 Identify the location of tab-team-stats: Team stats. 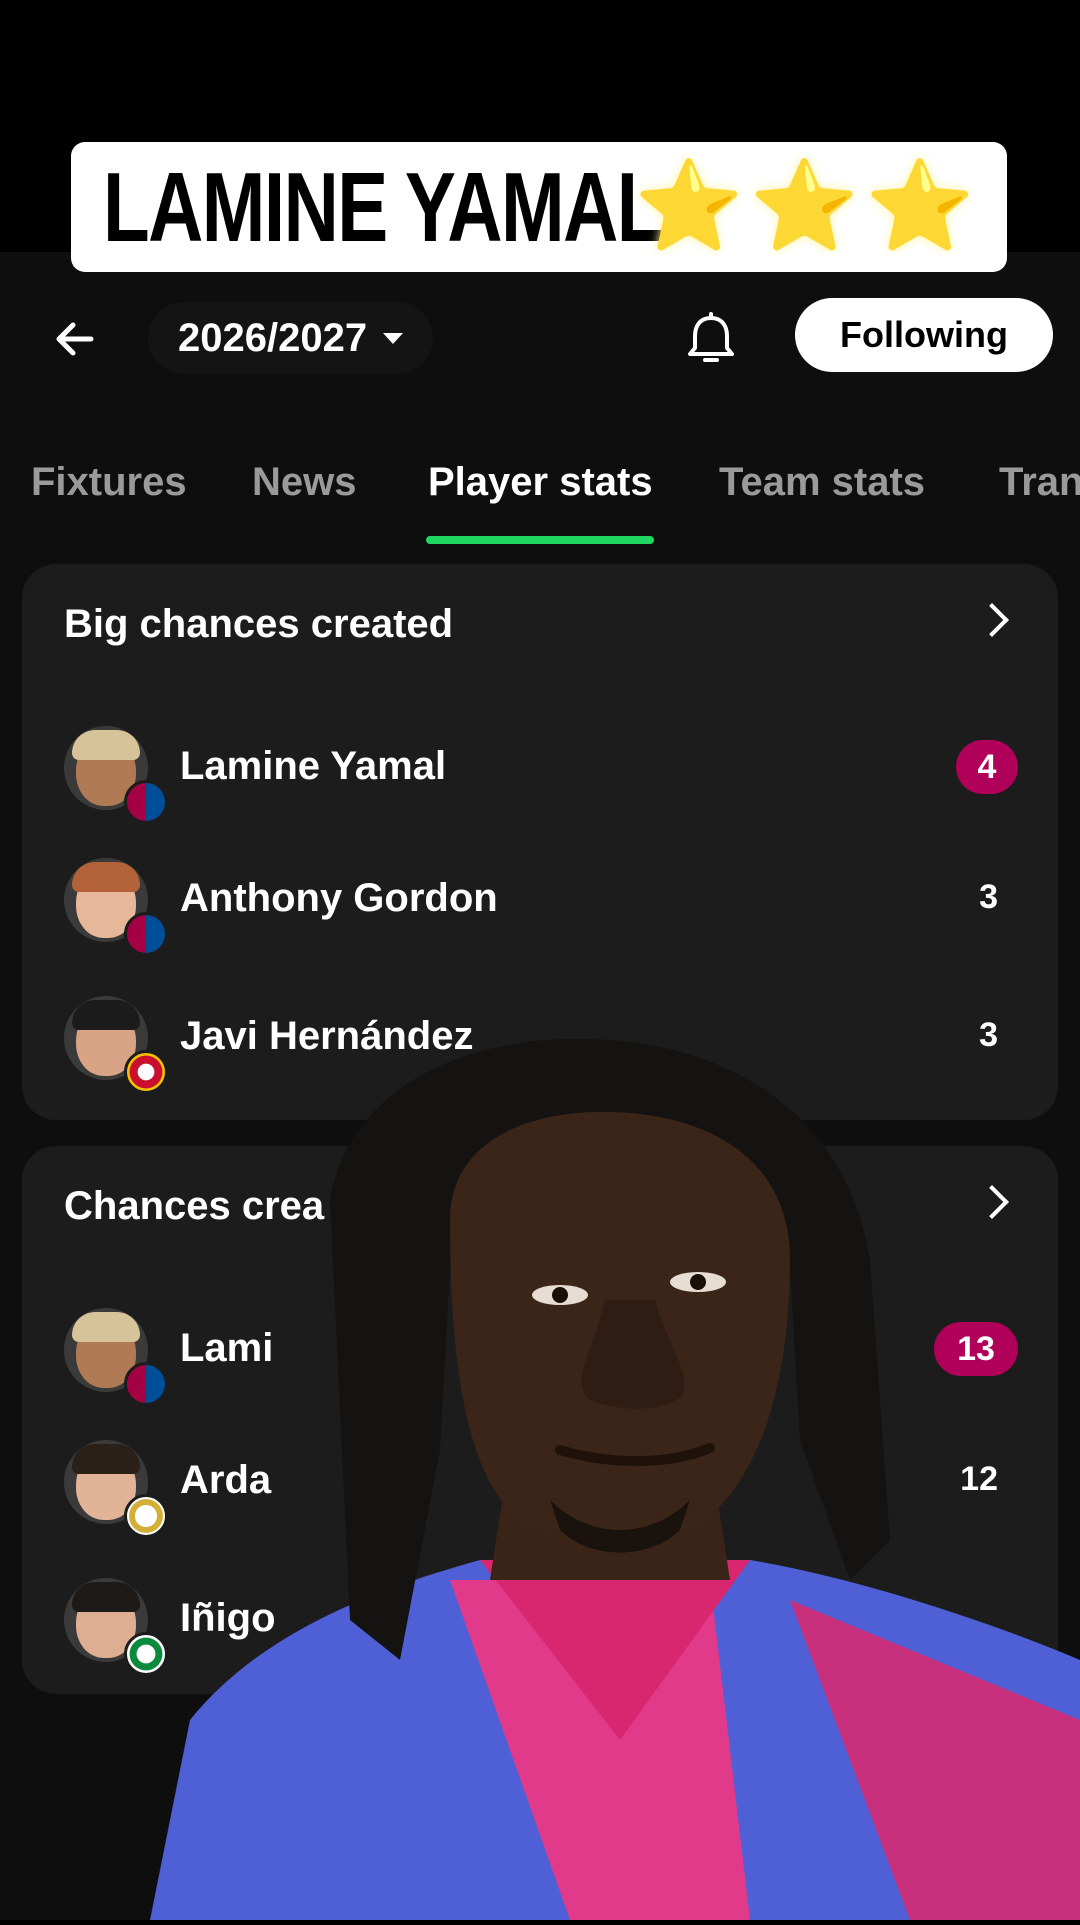
(822, 482).